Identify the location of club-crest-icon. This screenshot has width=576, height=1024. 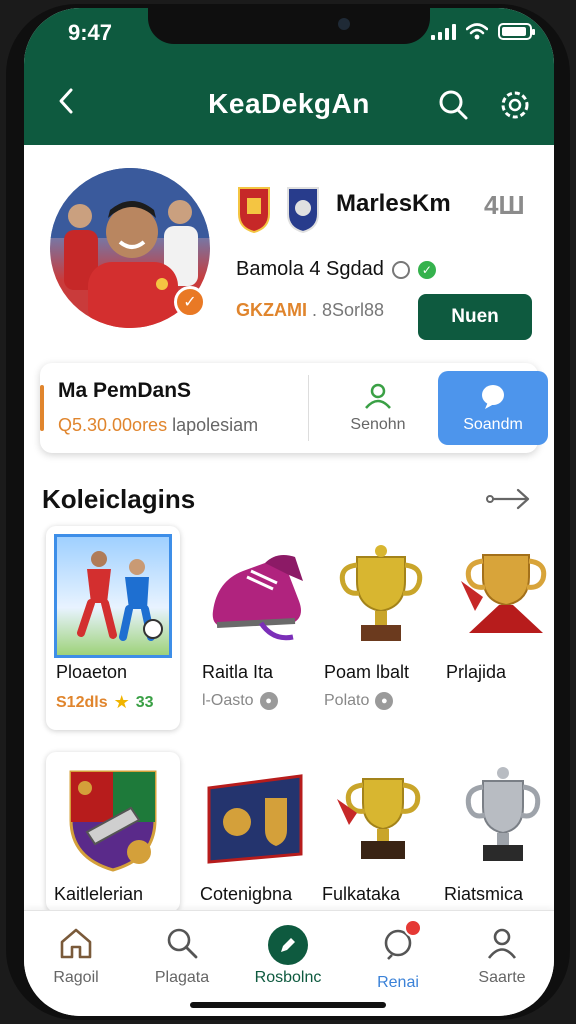
(254, 210).